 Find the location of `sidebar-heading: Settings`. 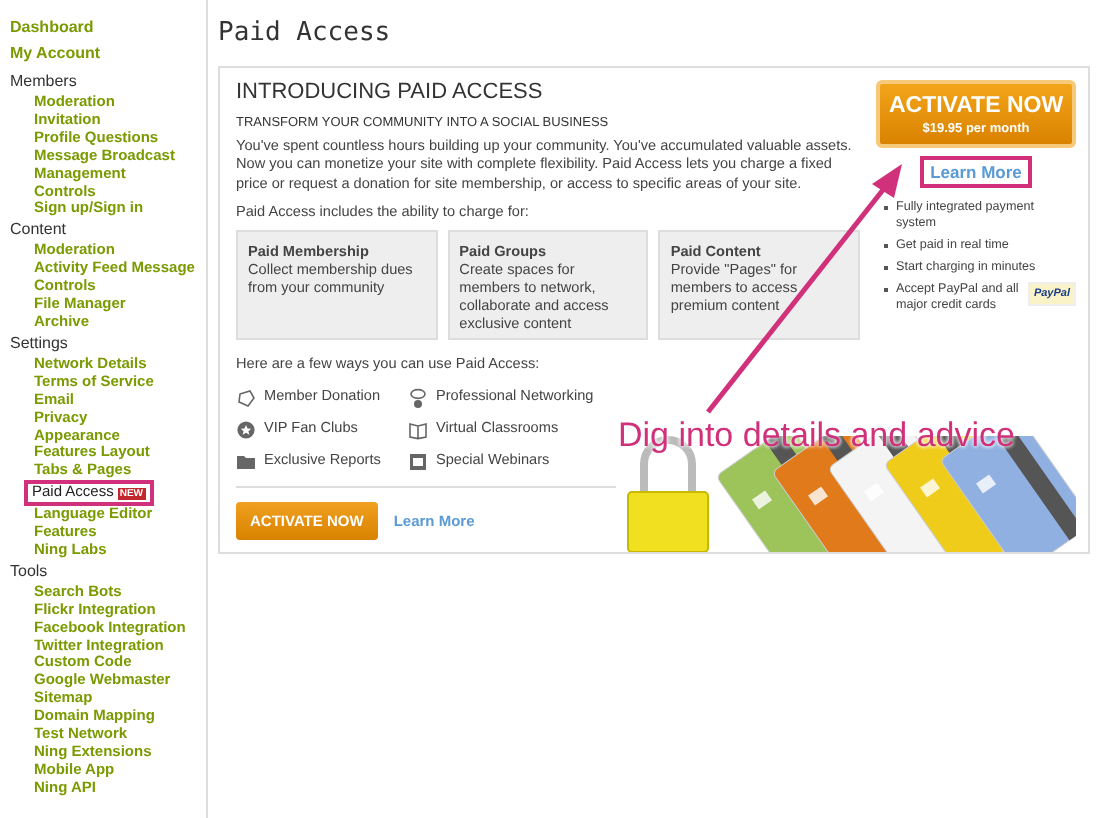

sidebar-heading: Settings is located at coordinates (40, 343).